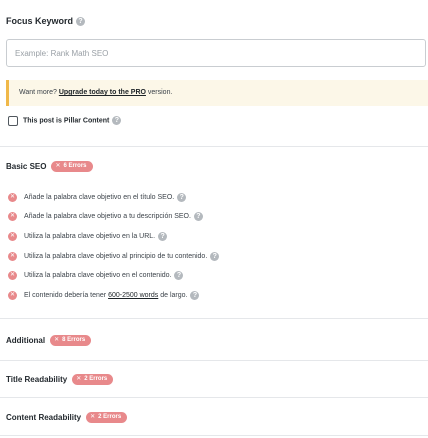 The image size is (428, 438). I want to click on word-count-link: 600-2500 words, so click(133, 295).